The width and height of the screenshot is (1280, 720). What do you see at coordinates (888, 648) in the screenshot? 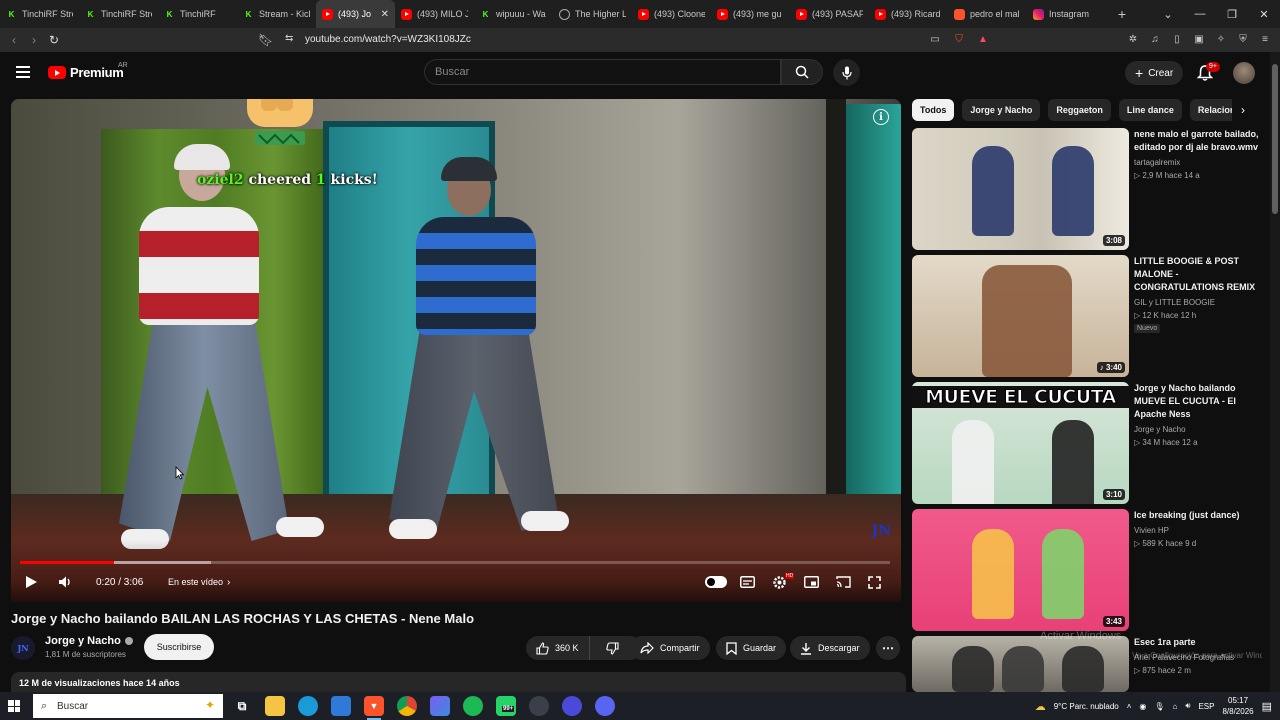
I see `more-actions-icon: ⋯` at bounding box center [888, 648].